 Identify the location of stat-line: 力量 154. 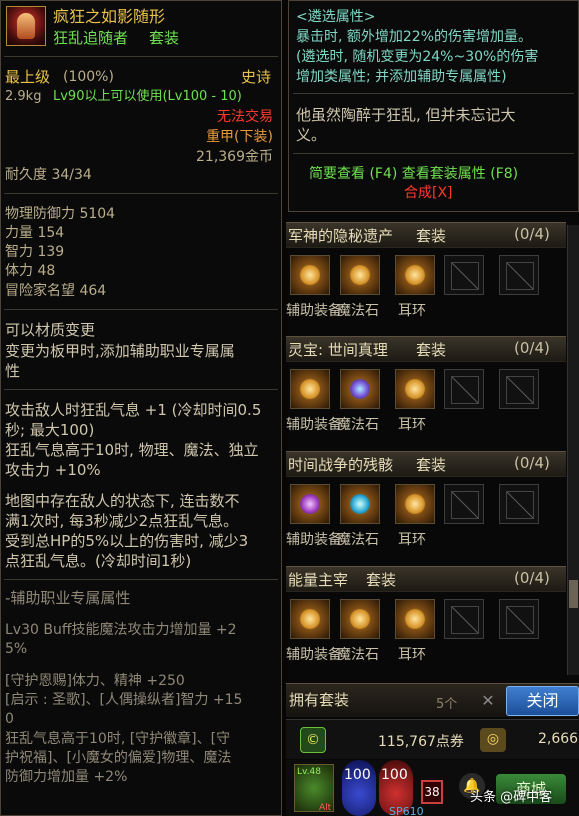
(35, 233).